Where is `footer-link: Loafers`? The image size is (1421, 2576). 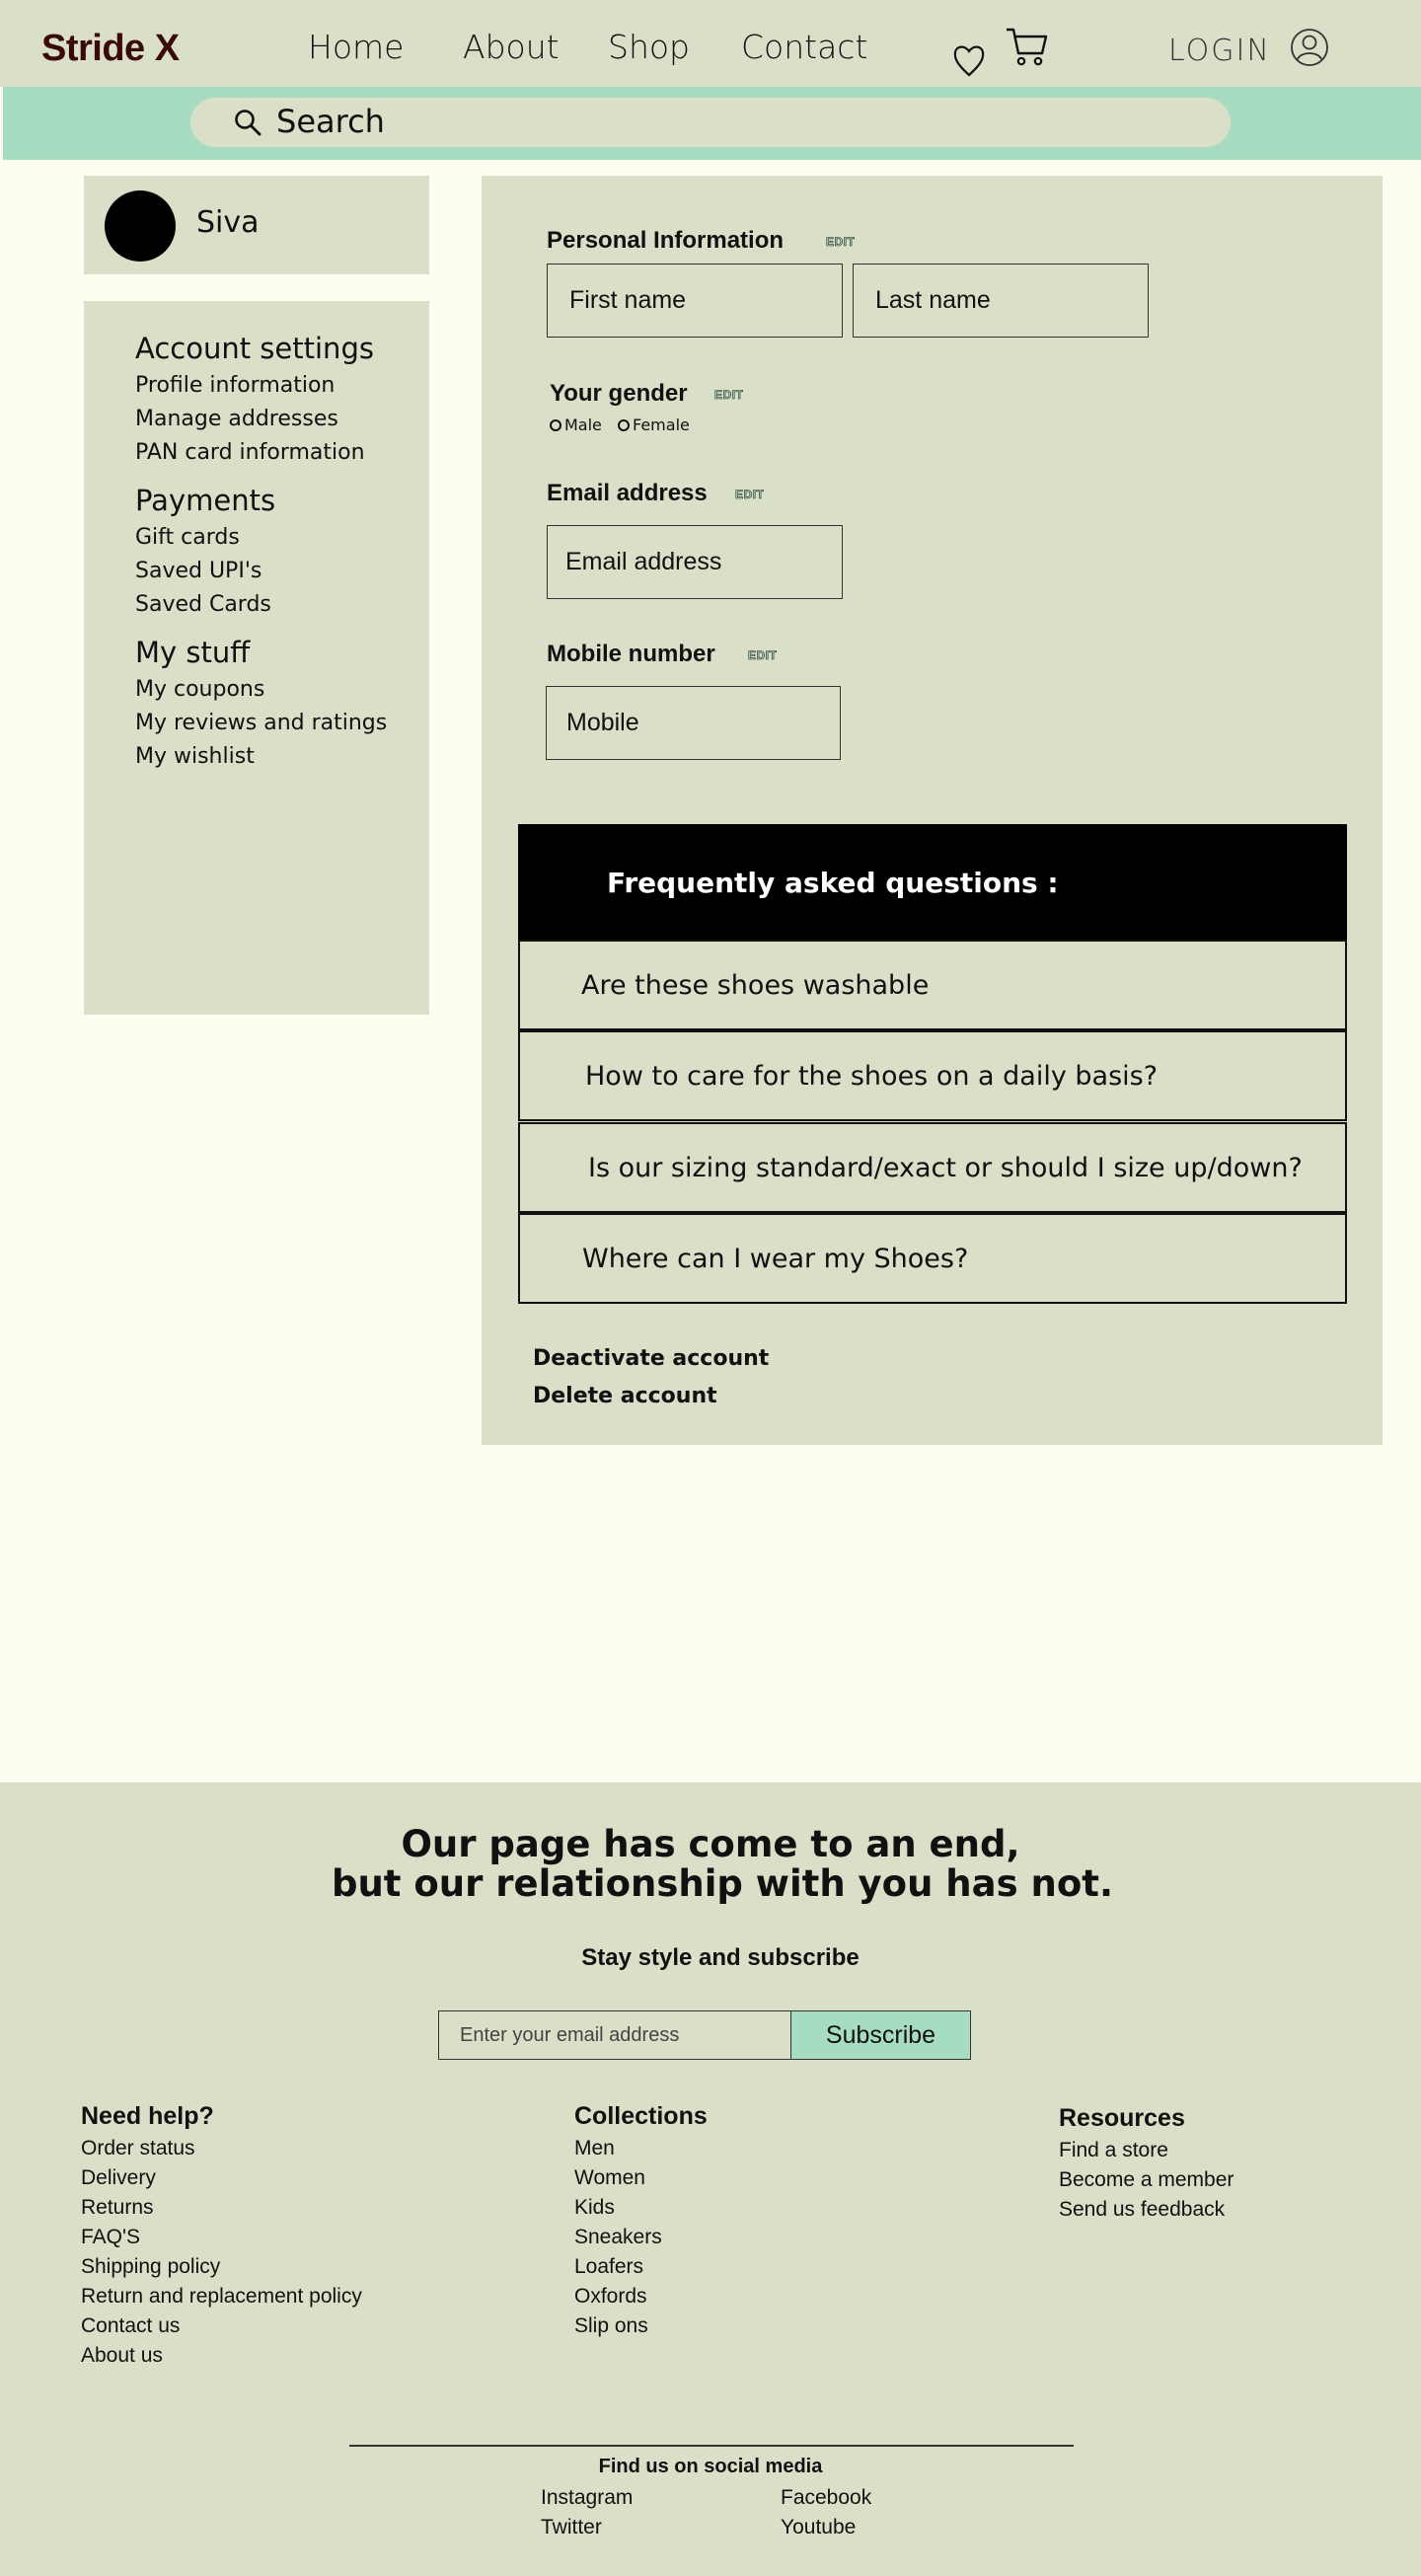
footer-link: Loafers is located at coordinates (608, 2267).